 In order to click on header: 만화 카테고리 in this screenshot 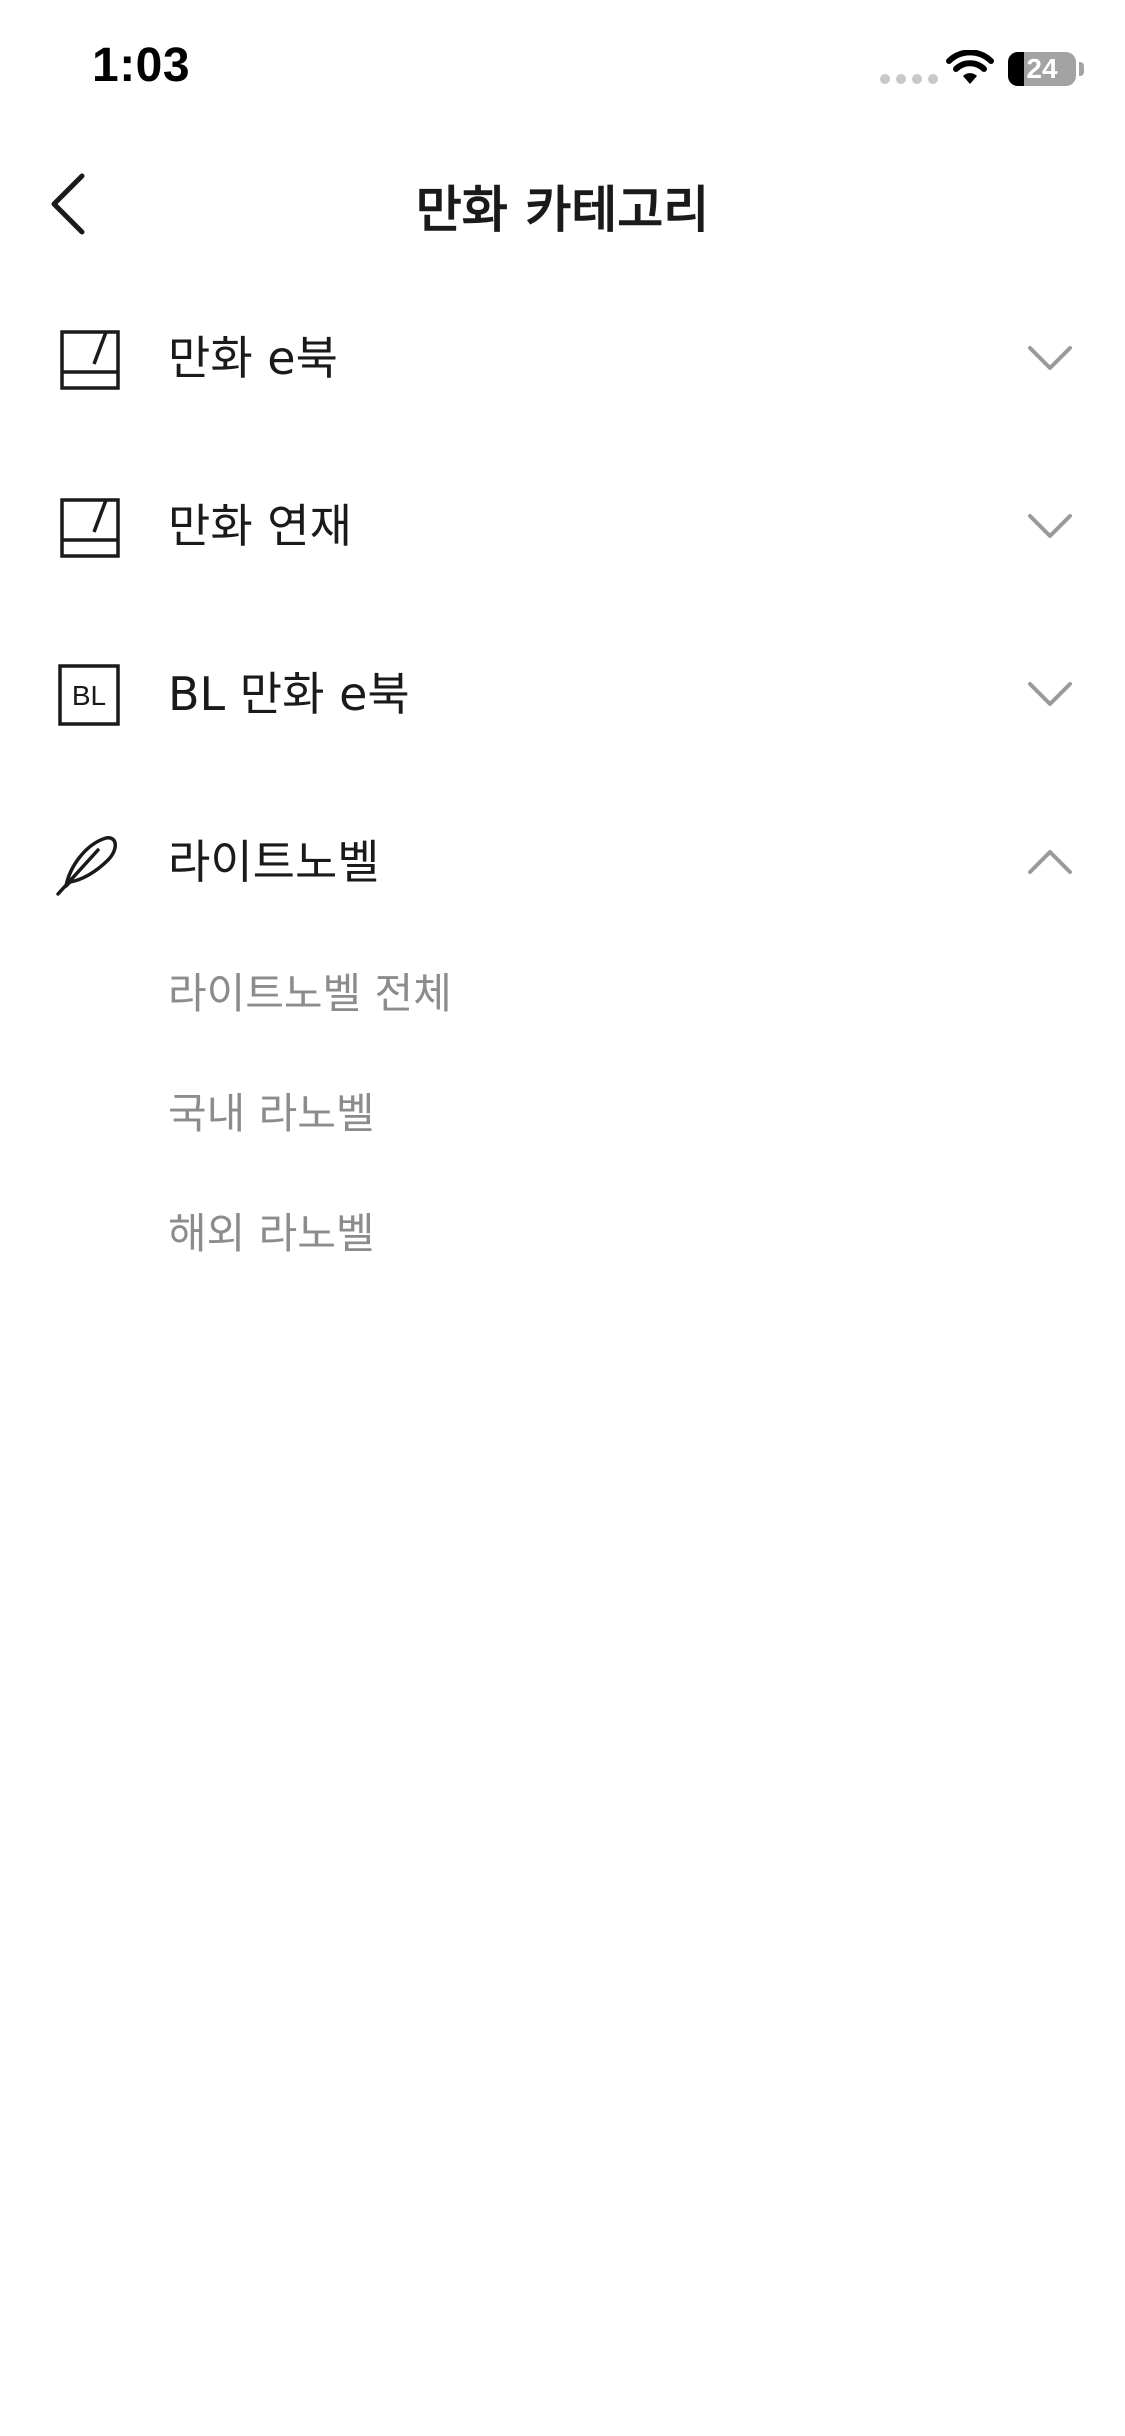, I will do `click(562, 205)`.